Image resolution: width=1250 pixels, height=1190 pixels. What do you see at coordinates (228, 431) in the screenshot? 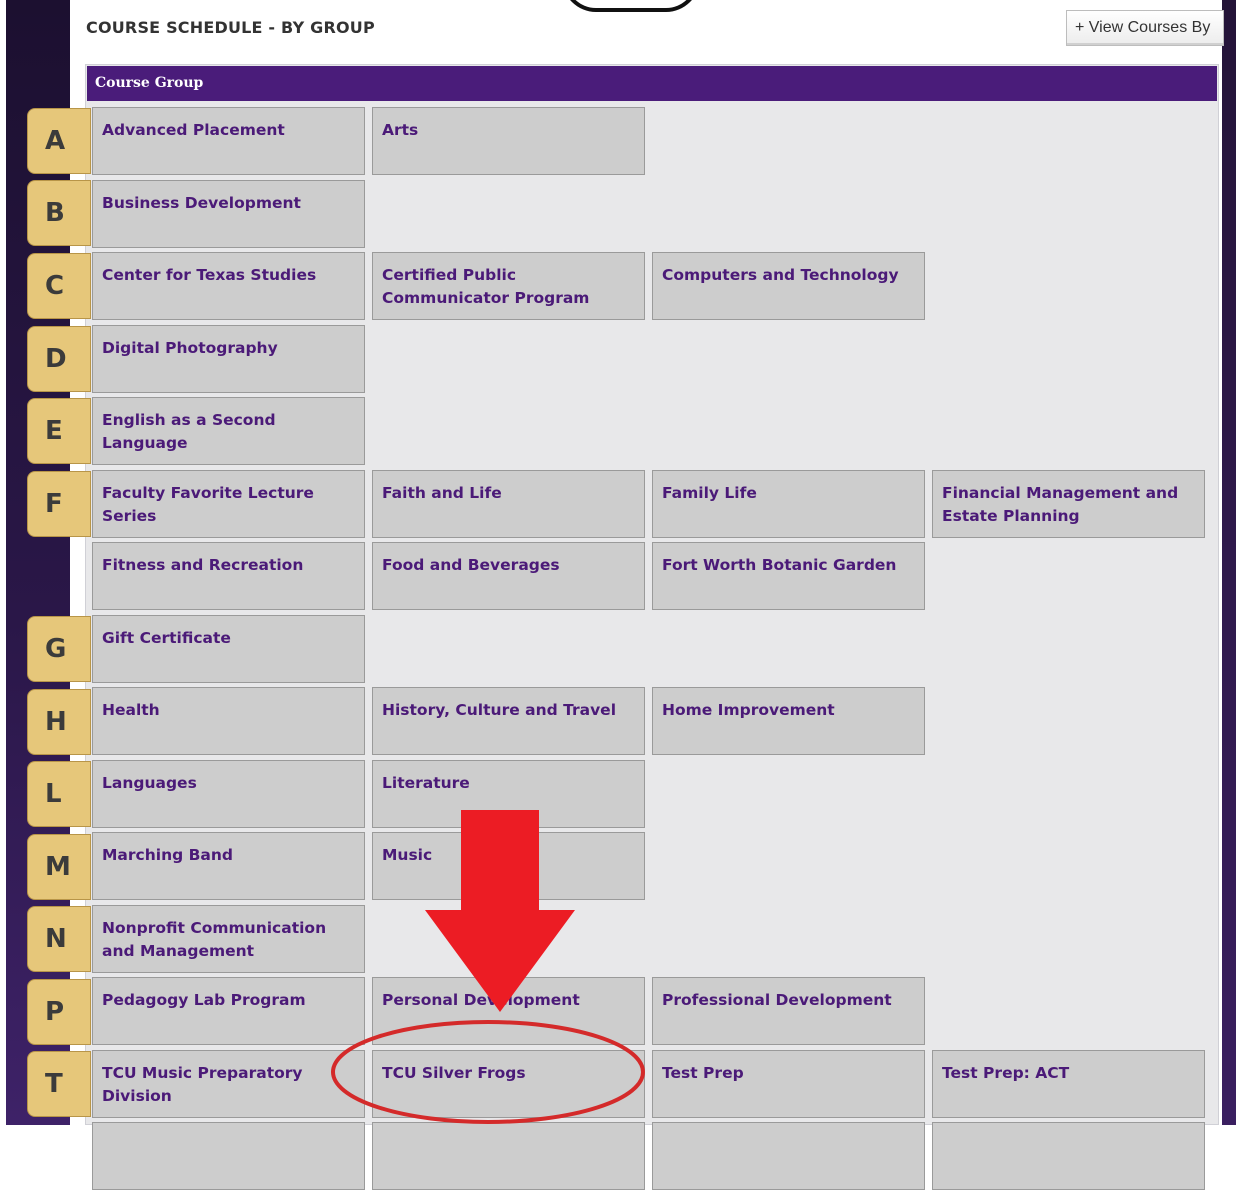
I see `course-group-english-second-language: English as a Second Language` at bounding box center [228, 431].